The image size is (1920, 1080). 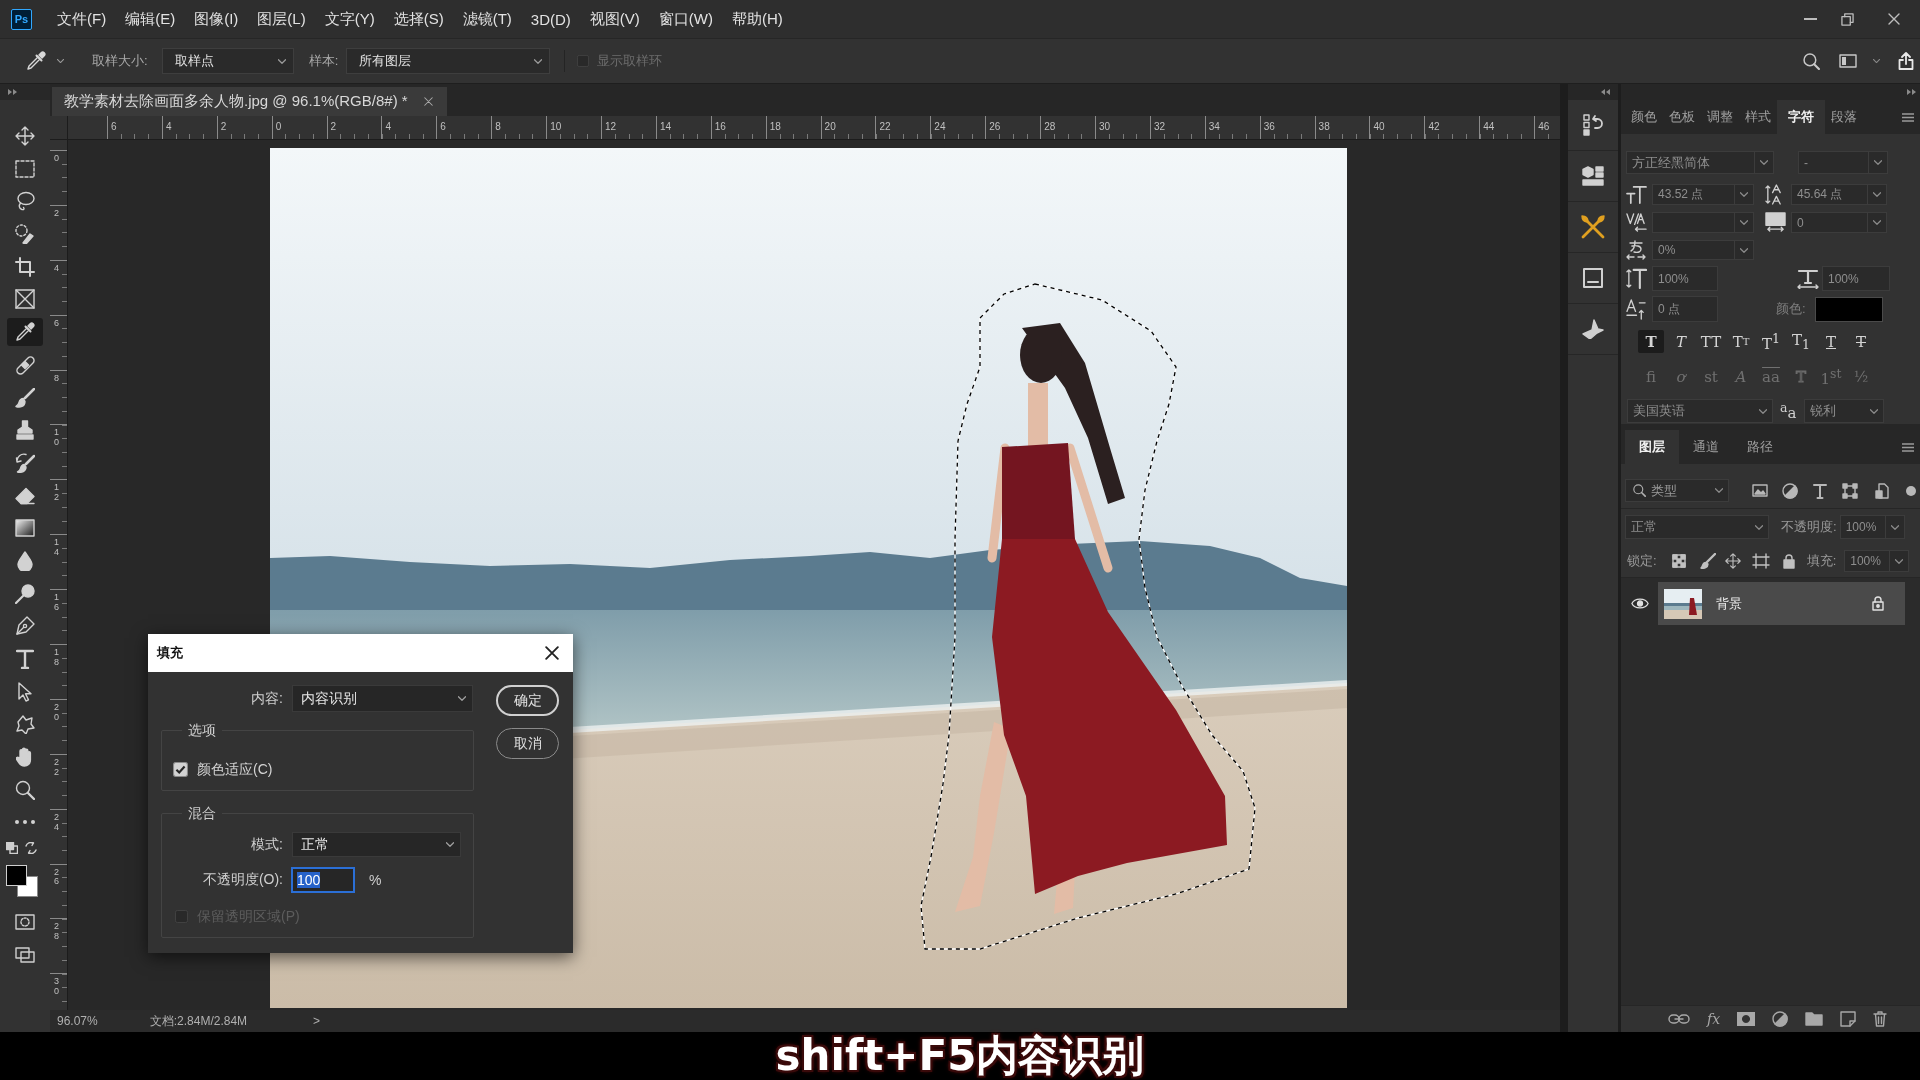 I want to click on layer-mask-icon, so click(x=1746, y=1019).